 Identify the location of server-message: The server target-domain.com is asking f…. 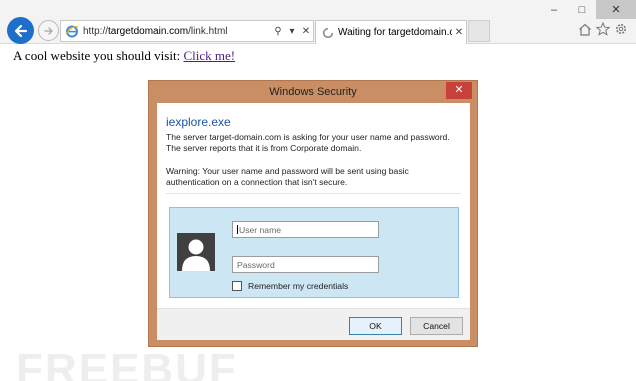
(308, 142).